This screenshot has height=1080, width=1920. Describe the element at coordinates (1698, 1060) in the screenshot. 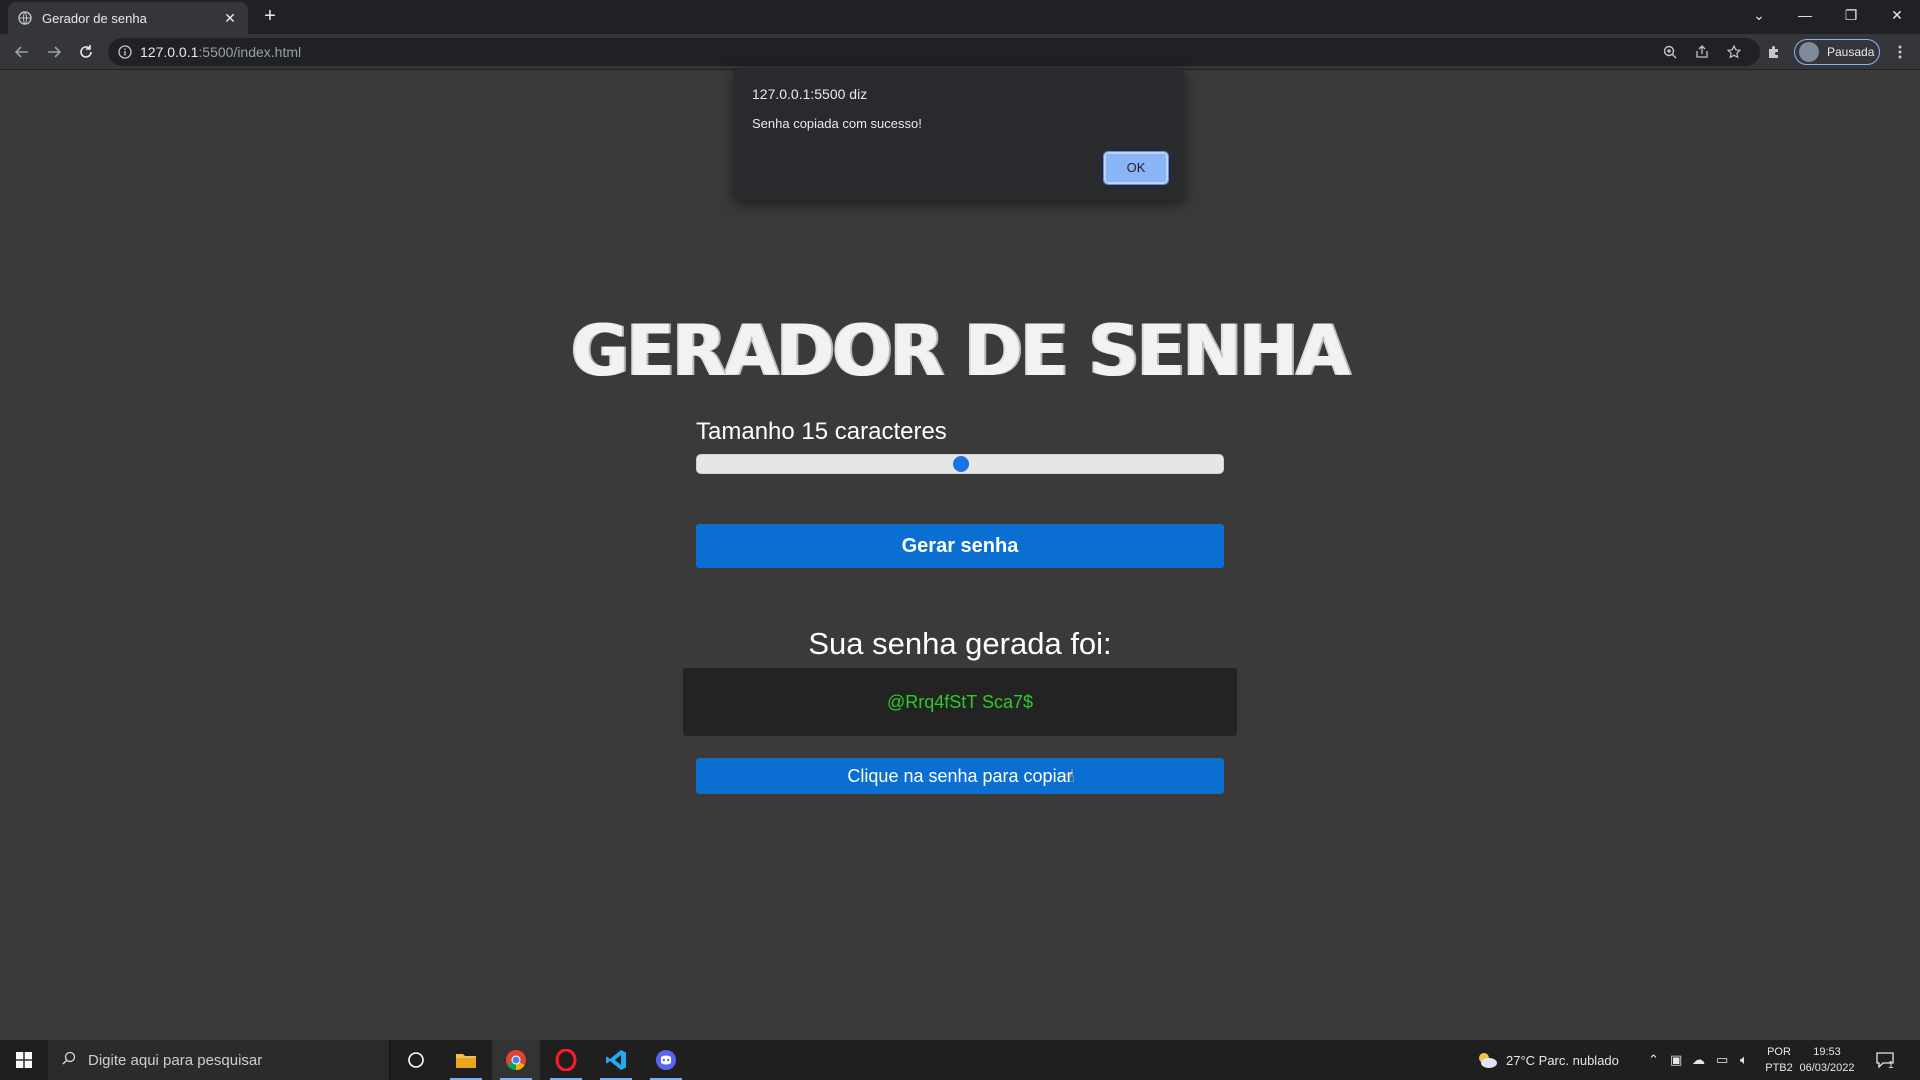

I see `onedrive-icon: ☁` at that location.